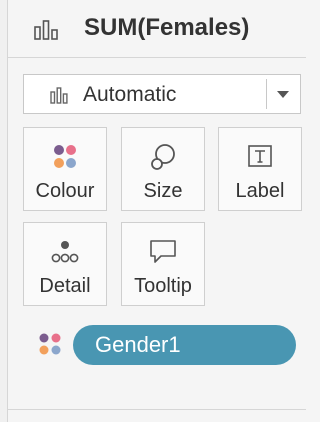 This screenshot has width=320, height=422. I want to click on label-button: Label, so click(260, 169).